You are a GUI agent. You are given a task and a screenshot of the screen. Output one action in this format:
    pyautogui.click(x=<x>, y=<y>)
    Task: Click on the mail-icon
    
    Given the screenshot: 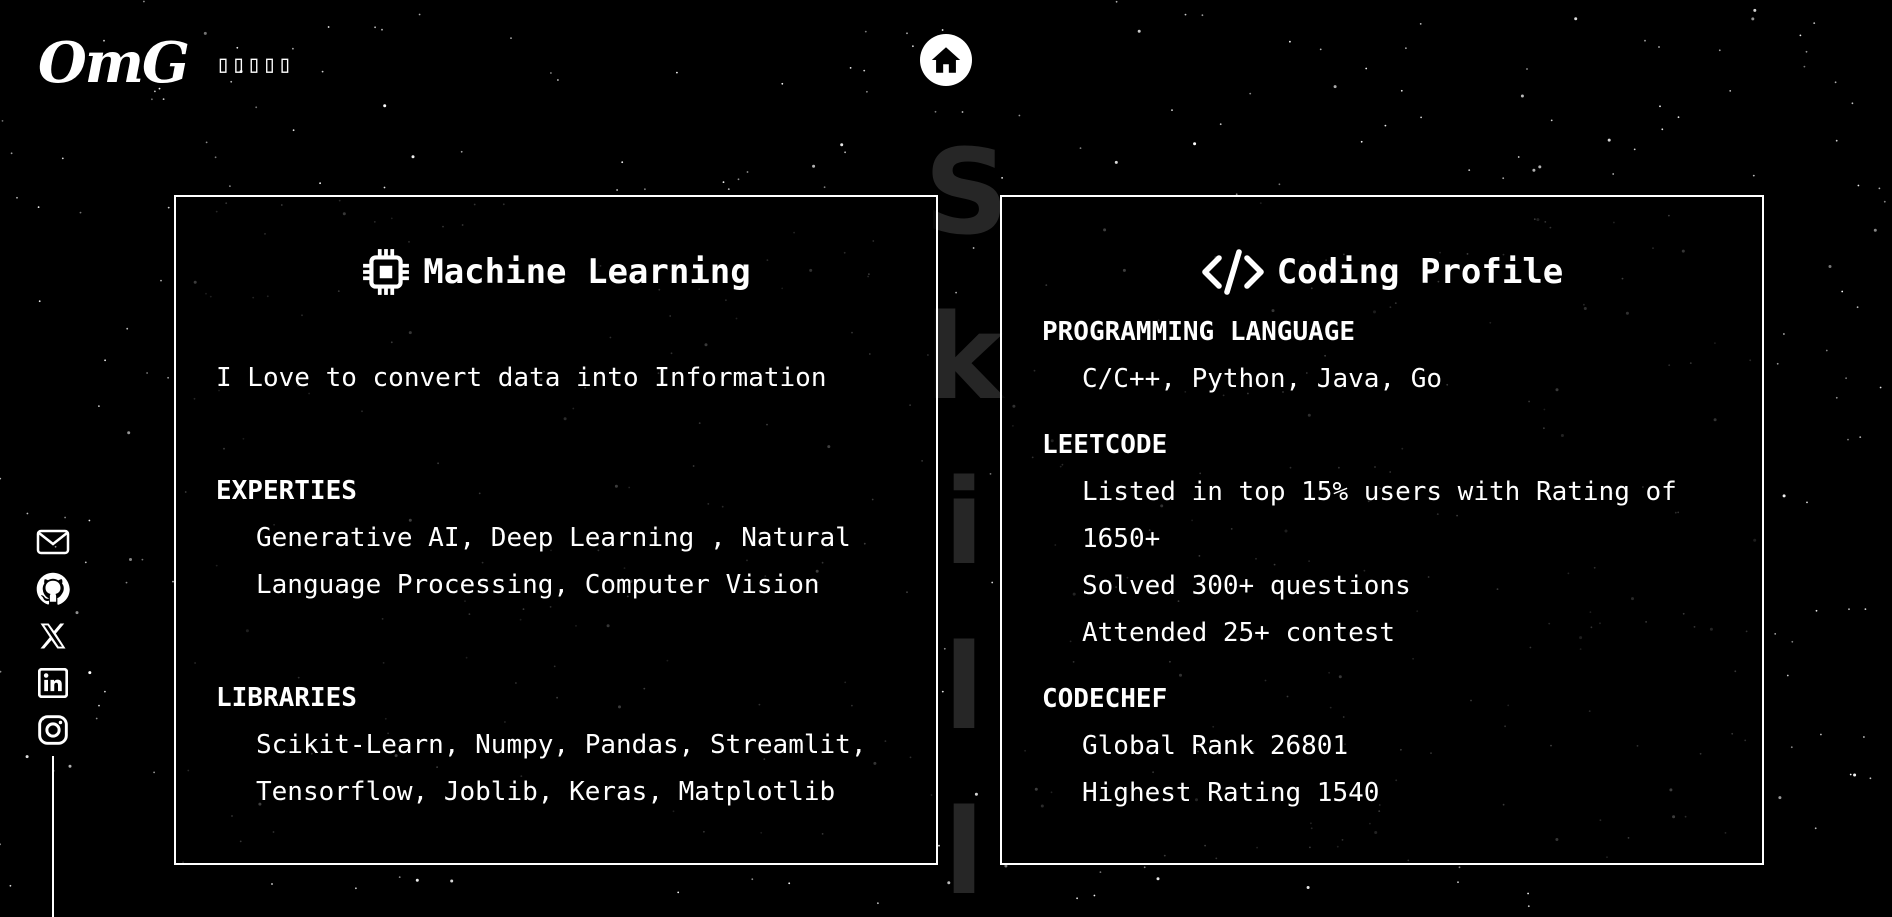 What is the action you would take?
    pyautogui.click(x=53, y=542)
    